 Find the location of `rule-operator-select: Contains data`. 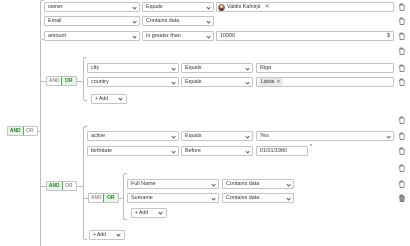

rule-operator-select: Contains data is located at coordinates (178, 21).